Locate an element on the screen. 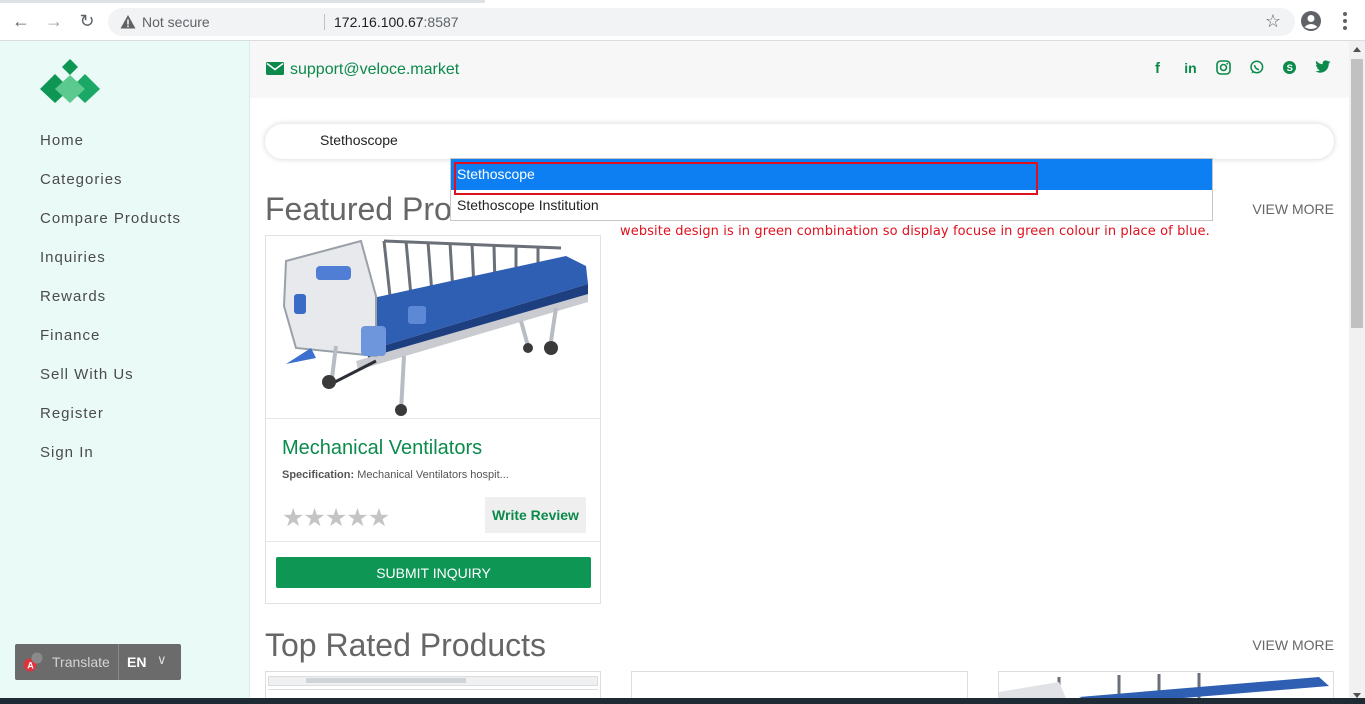 The width and height of the screenshot is (1365, 704). back-icon: ← is located at coordinates (21, 21).